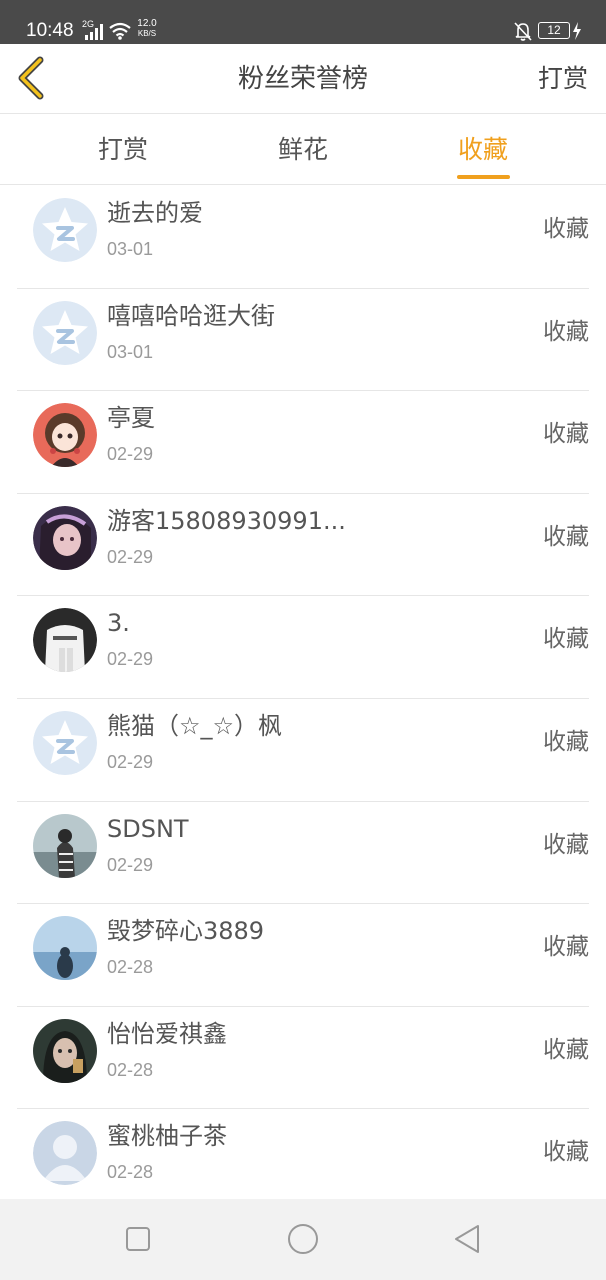  What do you see at coordinates (303, 442) in the screenshot?
I see `list-item: 亭夏 02-29 收藏` at bounding box center [303, 442].